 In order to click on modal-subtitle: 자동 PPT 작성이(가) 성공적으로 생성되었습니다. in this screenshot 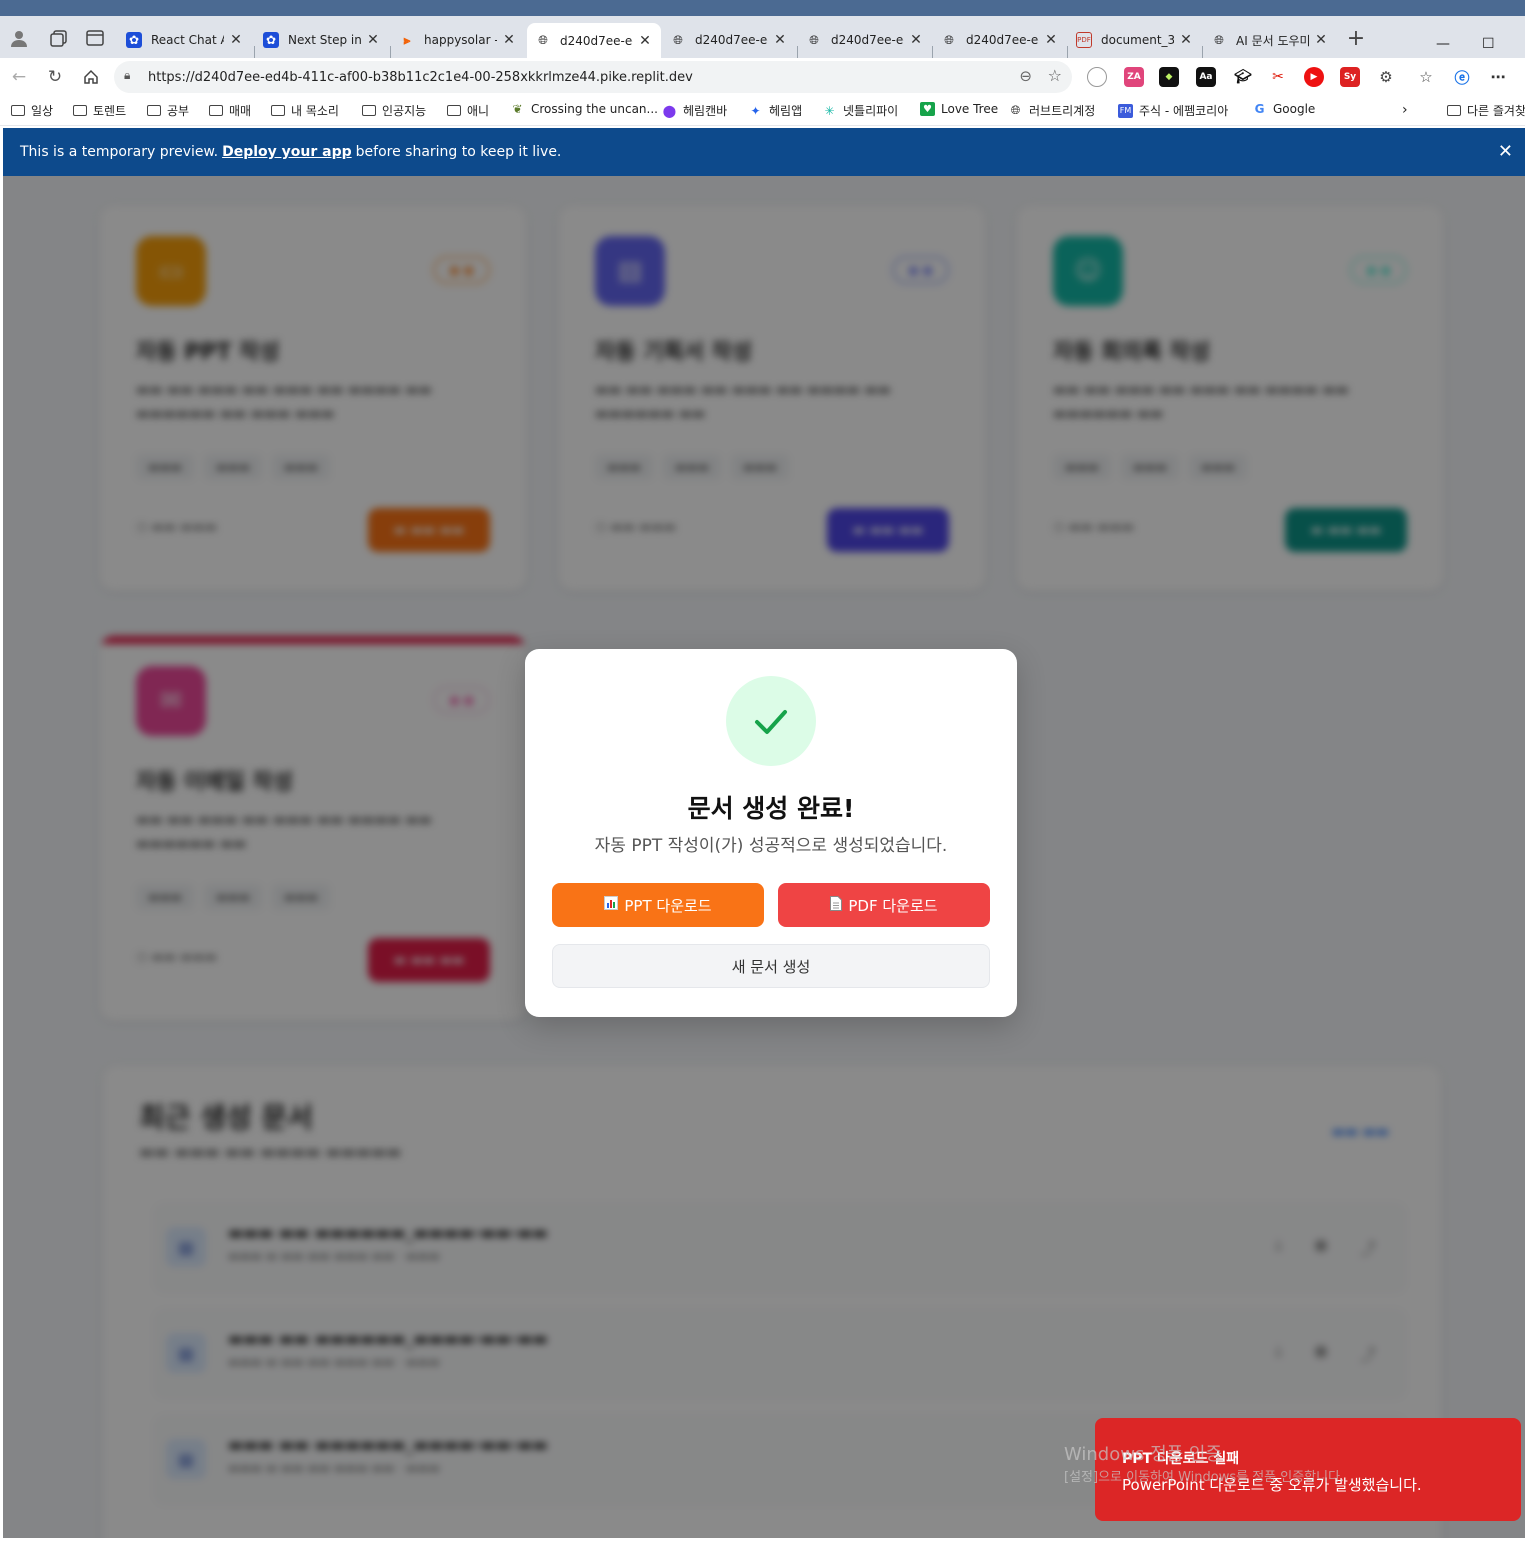, I will do `click(771, 846)`.